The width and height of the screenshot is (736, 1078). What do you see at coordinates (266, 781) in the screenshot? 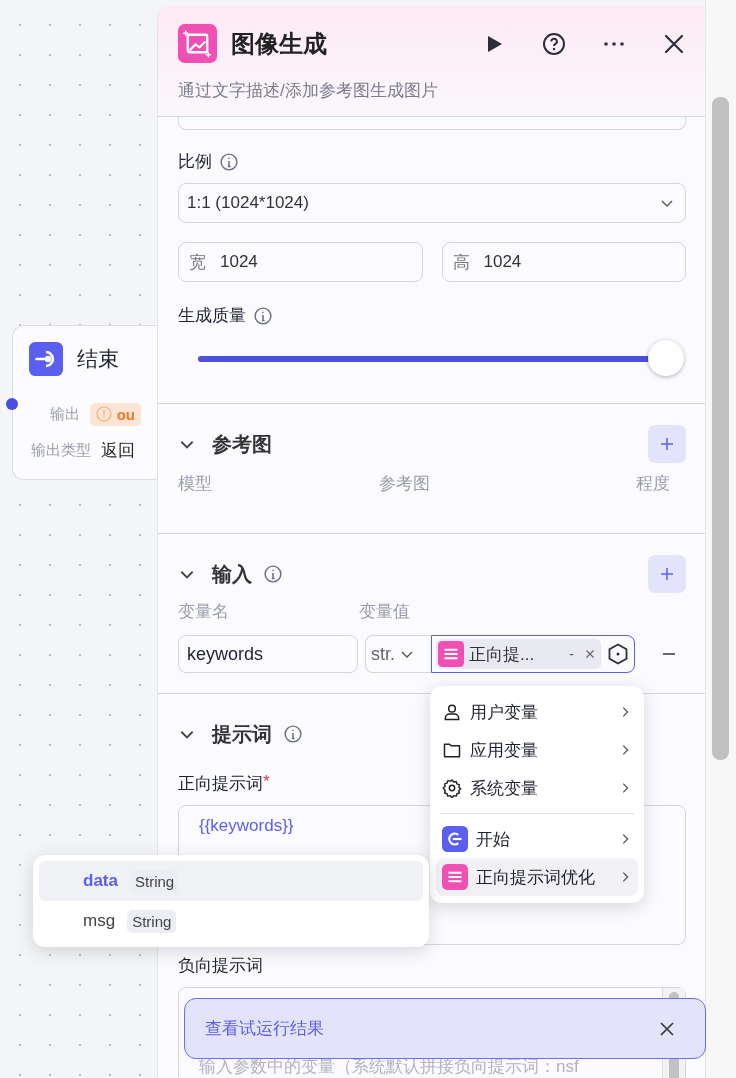
I see `required-mark: *` at bounding box center [266, 781].